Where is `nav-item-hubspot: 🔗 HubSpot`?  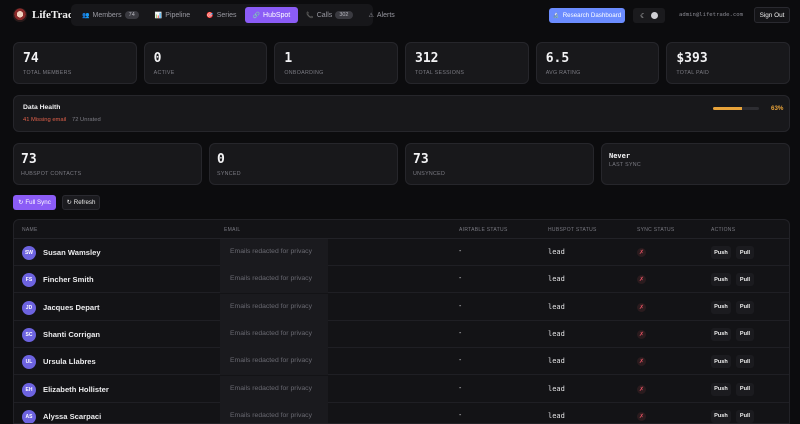
nav-item-hubspot: 🔗 HubSpot is located at coordinates (271, 15).